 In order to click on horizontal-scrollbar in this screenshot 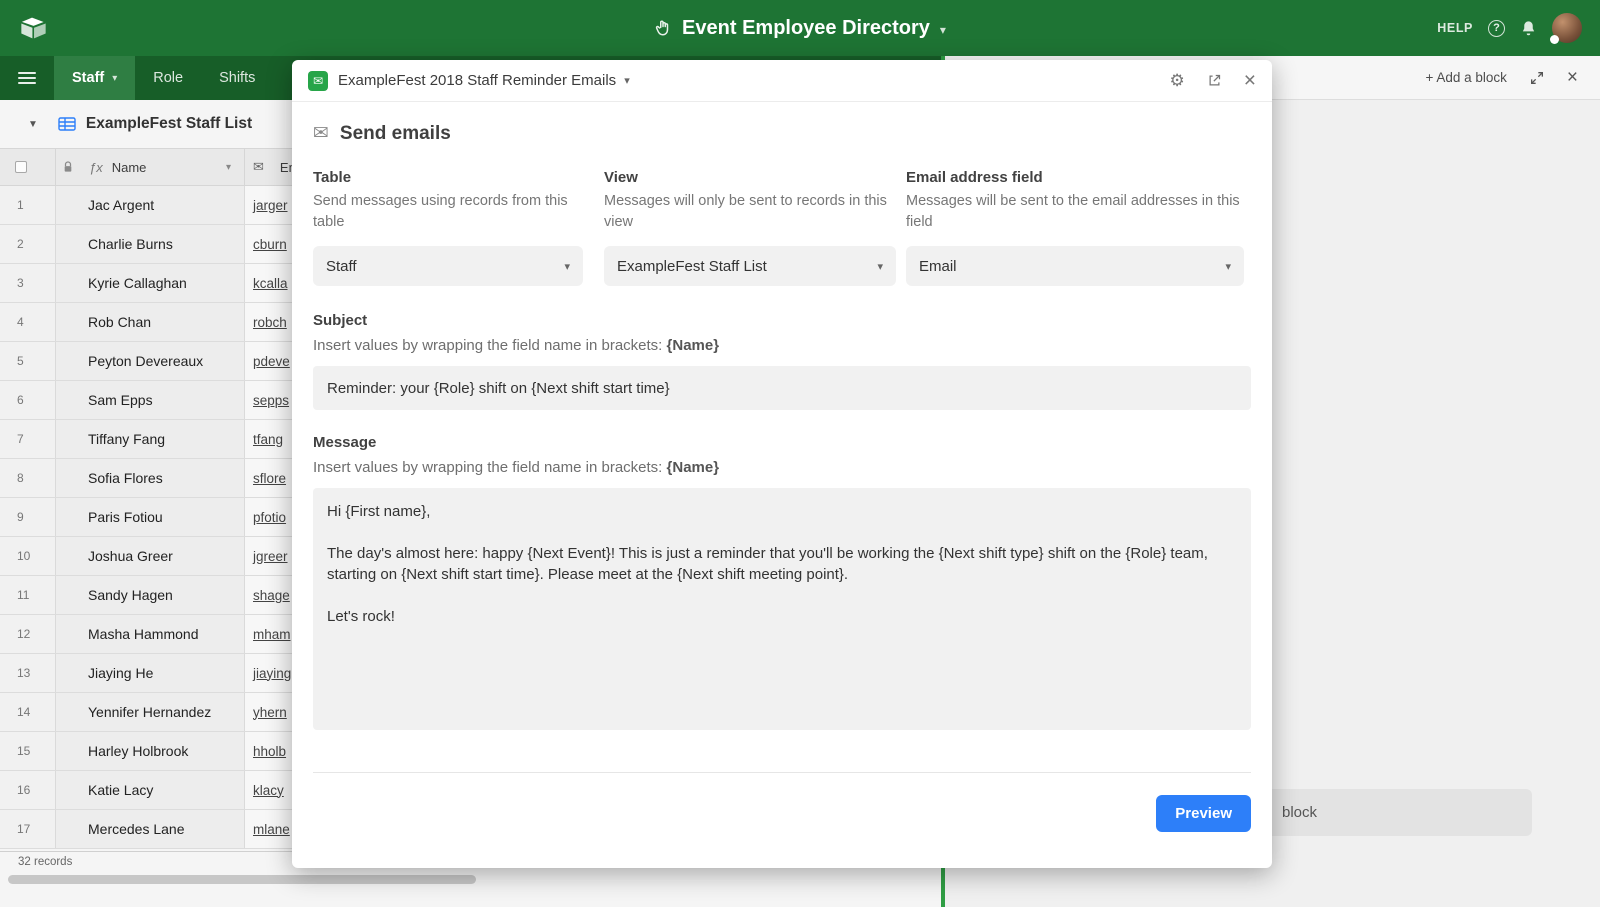, I will do `click(242, 879)`.